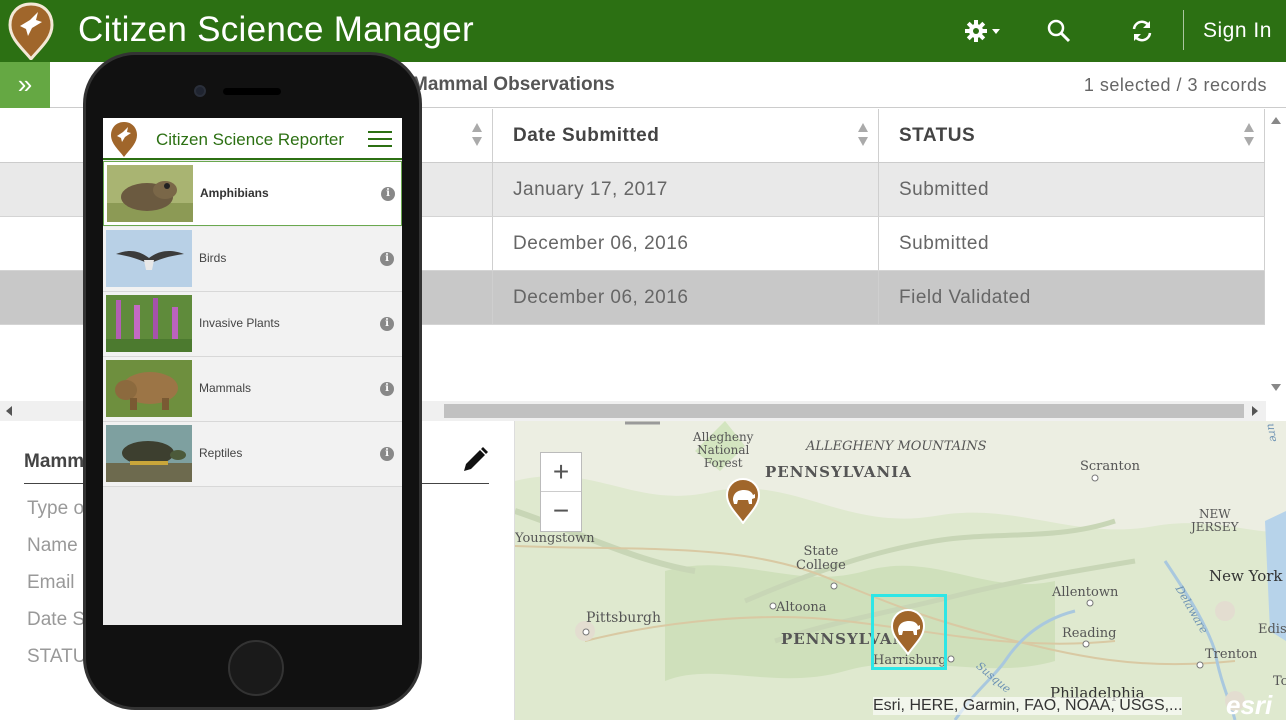 This screenshot has width=1286, height=721. What do you see at coordinates (1072, 135) in the screenshot?
I see `column-header-status: STATUS` at bounding box center [1072, 135].